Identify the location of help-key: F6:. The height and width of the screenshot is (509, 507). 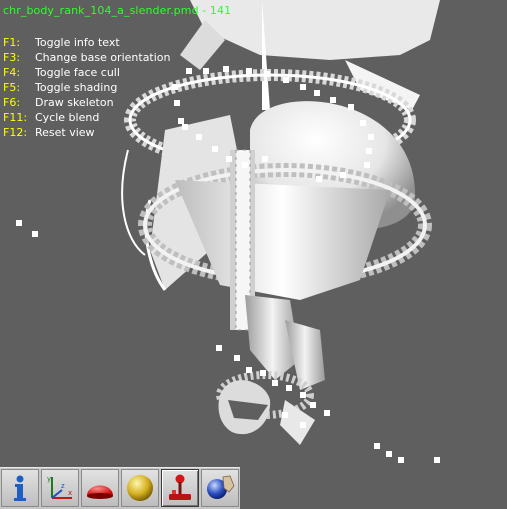
(12, 102).